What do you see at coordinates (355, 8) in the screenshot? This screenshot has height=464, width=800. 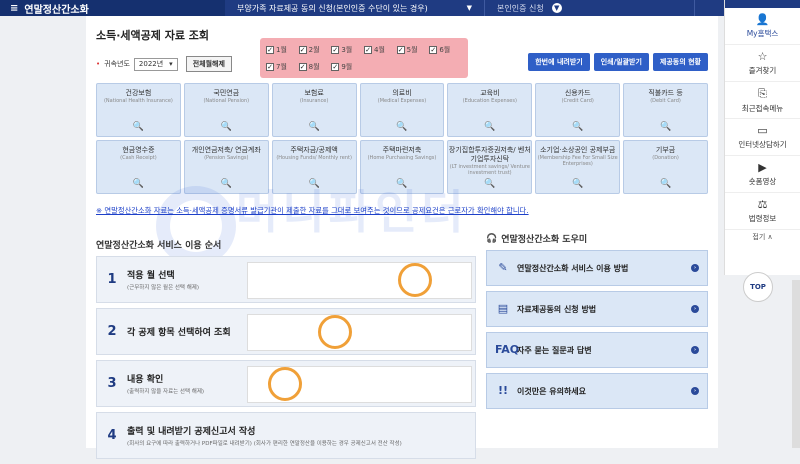 I see `breadcrumb-item-consent: 부양가족 자료제공 동의 신청(본인인증 수단이 있는 경우) ▼` at bounding box center [355, 8].